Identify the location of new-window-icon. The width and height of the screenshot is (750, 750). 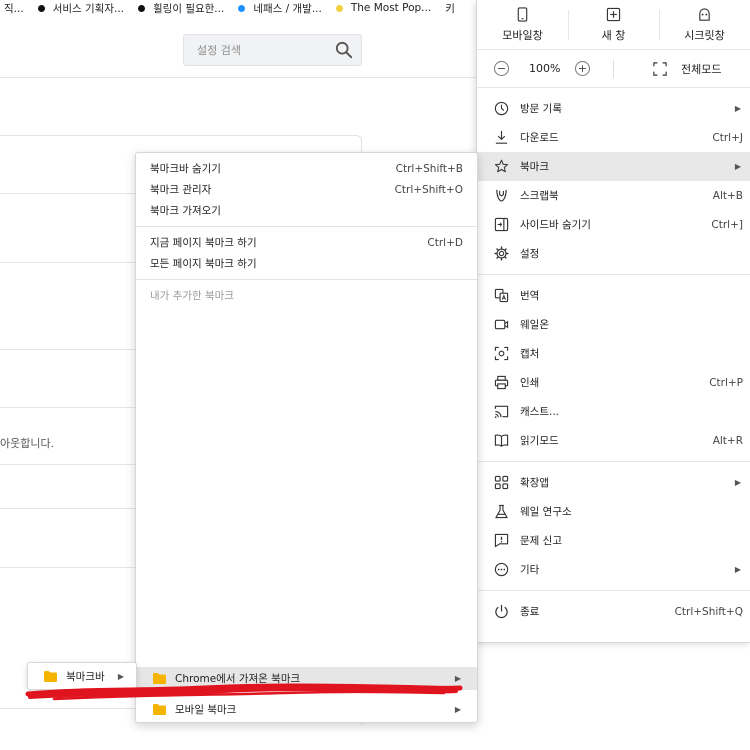
(613, 14).